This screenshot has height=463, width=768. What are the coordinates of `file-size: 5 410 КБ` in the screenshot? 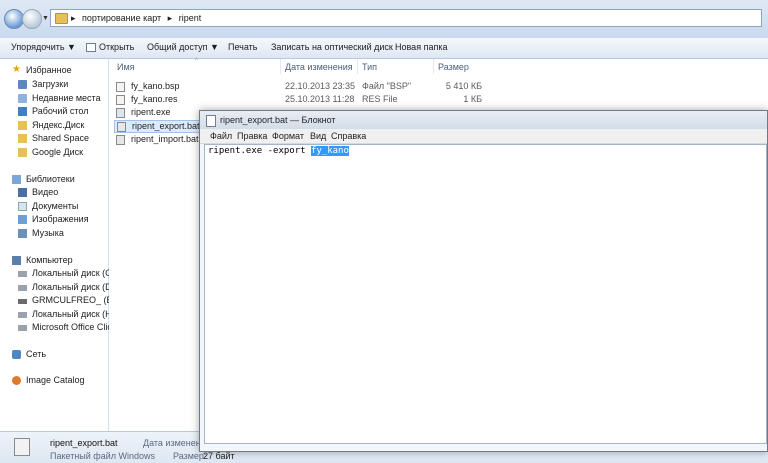 It's located at (463, 86).